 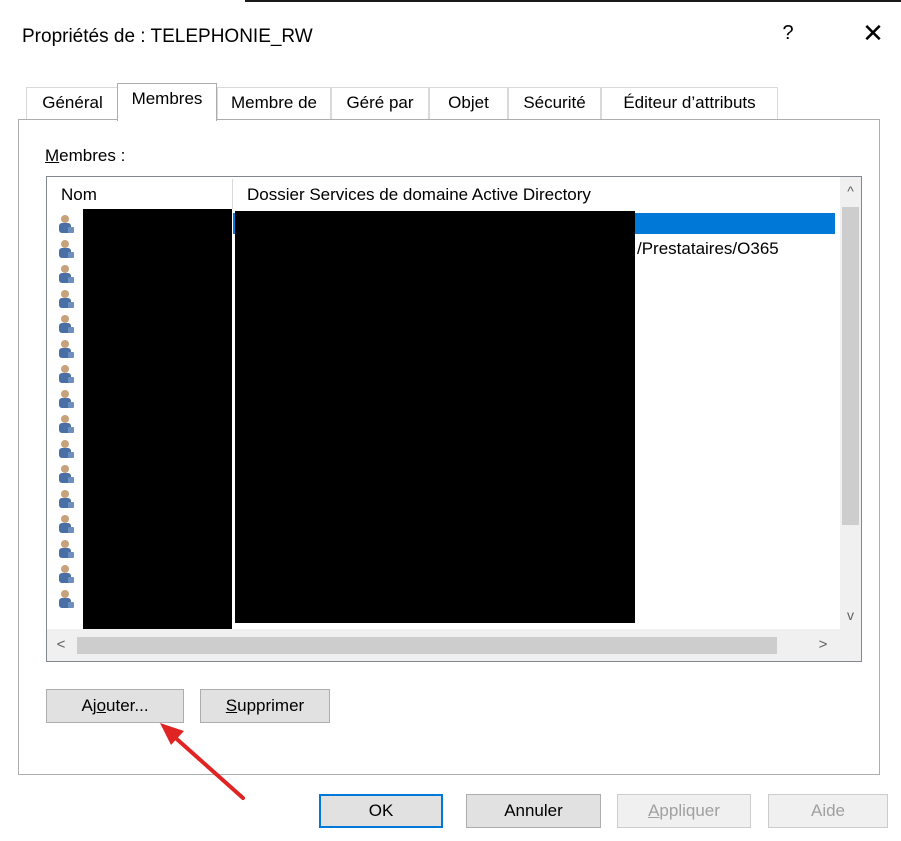 What do you see at coordinates (689, 103) in the screenshot?
I see `tab-editeur-attributs: Éditeur d’attributs` at bounding box center [689, 103].